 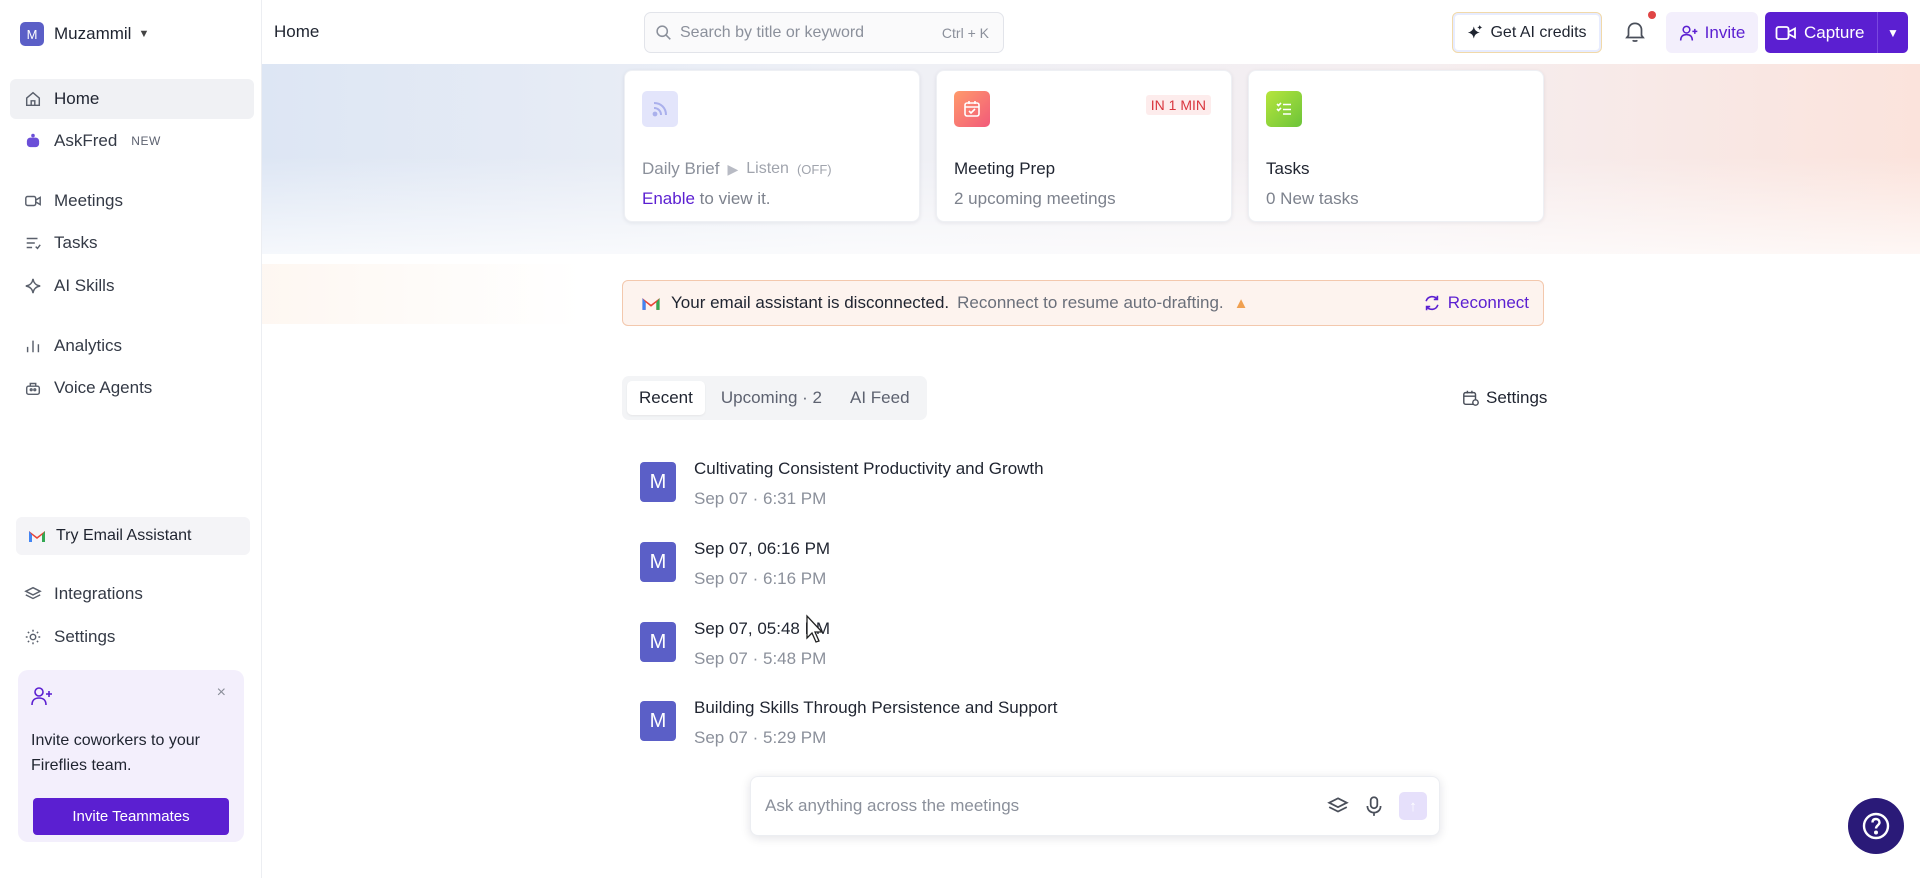 What do you see at coordinates (132, 594) in the screenshot?
I see `sidebar-item-integrations: Integrations` at bounding box center [132, 594].